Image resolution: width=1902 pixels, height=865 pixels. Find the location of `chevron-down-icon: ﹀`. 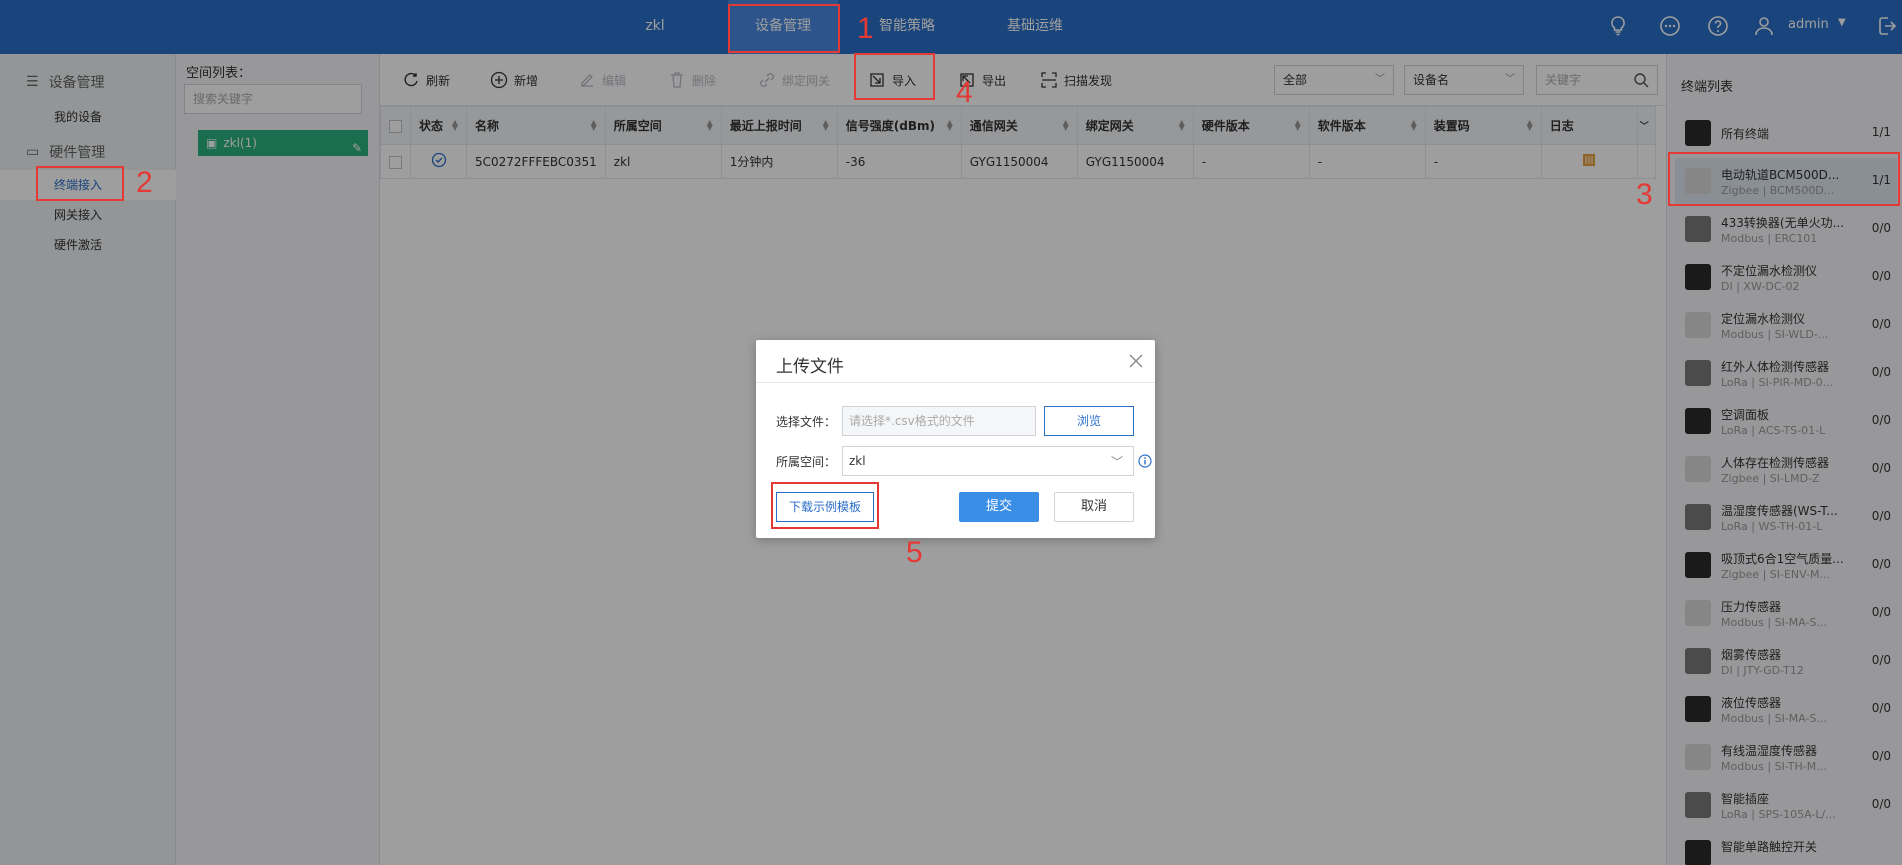

chevron-down-icon: ﹀ is located at coordinates (1116, 462).